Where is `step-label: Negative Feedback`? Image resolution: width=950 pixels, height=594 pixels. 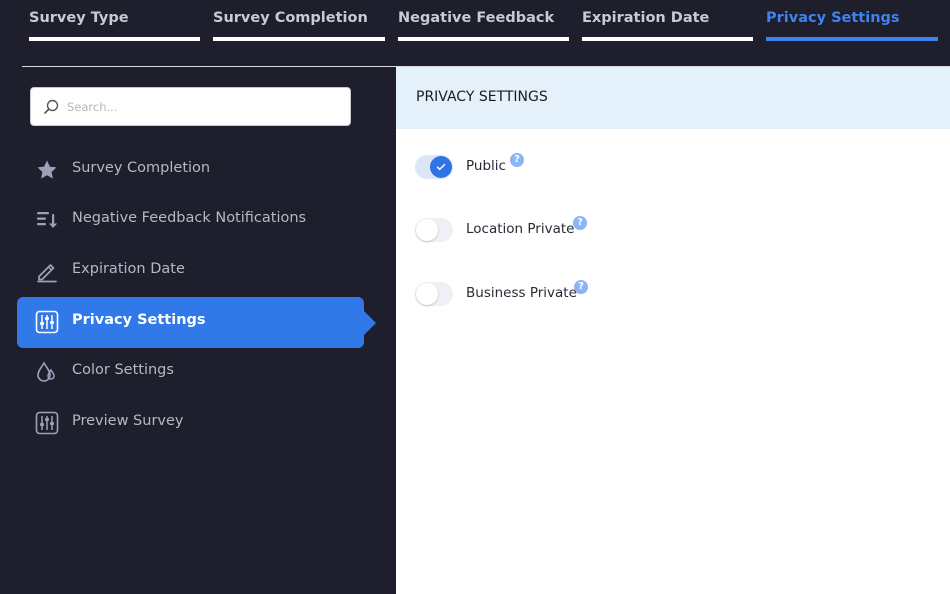 step-label: Negative Feedback is located at coordinates (476, 18).